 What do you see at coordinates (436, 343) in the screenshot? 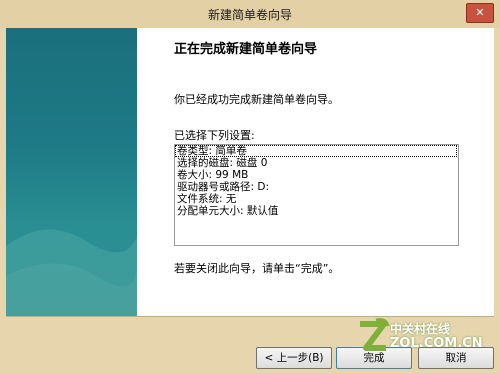
I see `watermark-site: ZOL.COM.CN` at bounding box center [436, 343].